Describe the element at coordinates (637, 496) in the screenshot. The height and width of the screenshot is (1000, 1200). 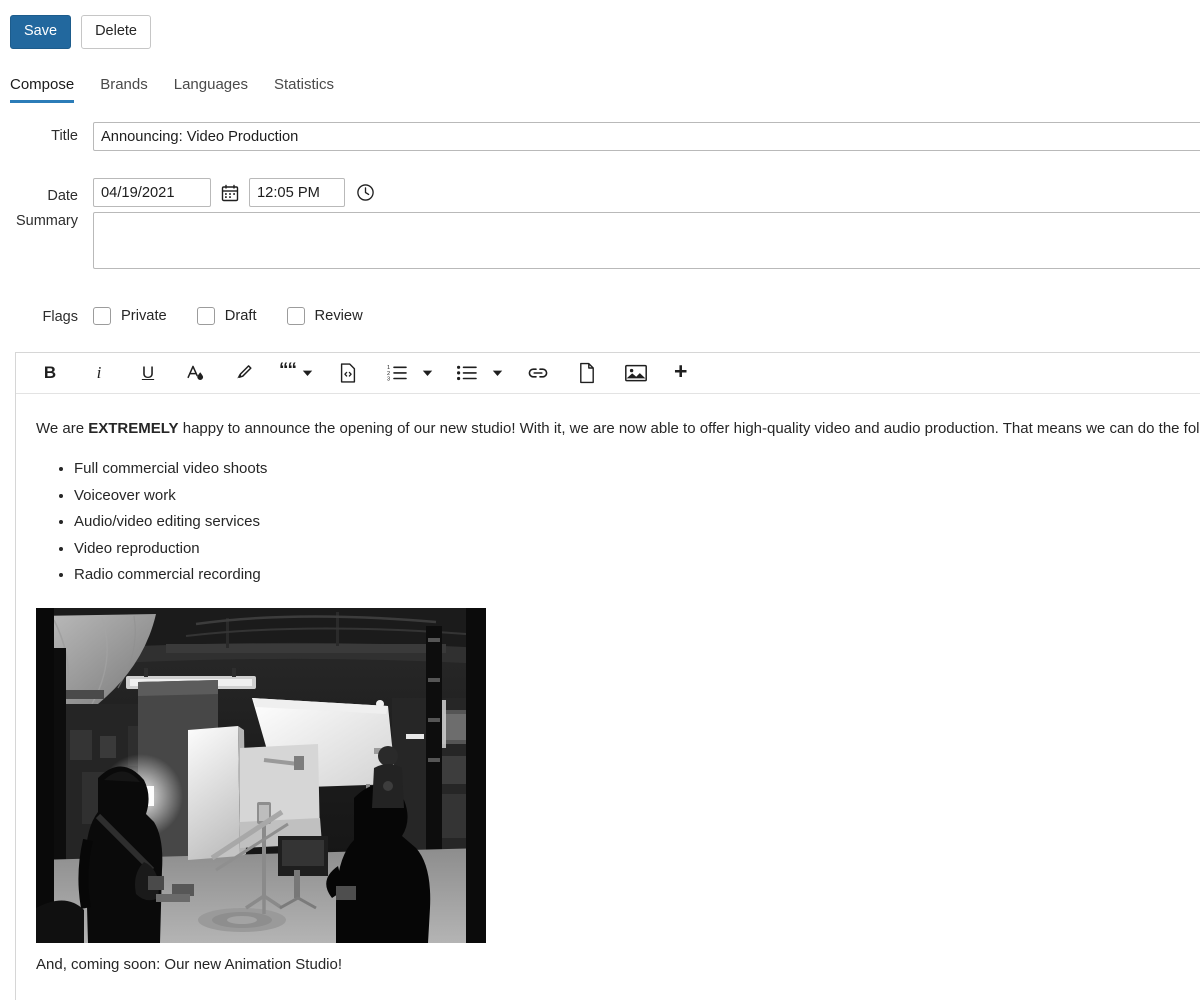
I see `list-item: Voiceover work` at that location.